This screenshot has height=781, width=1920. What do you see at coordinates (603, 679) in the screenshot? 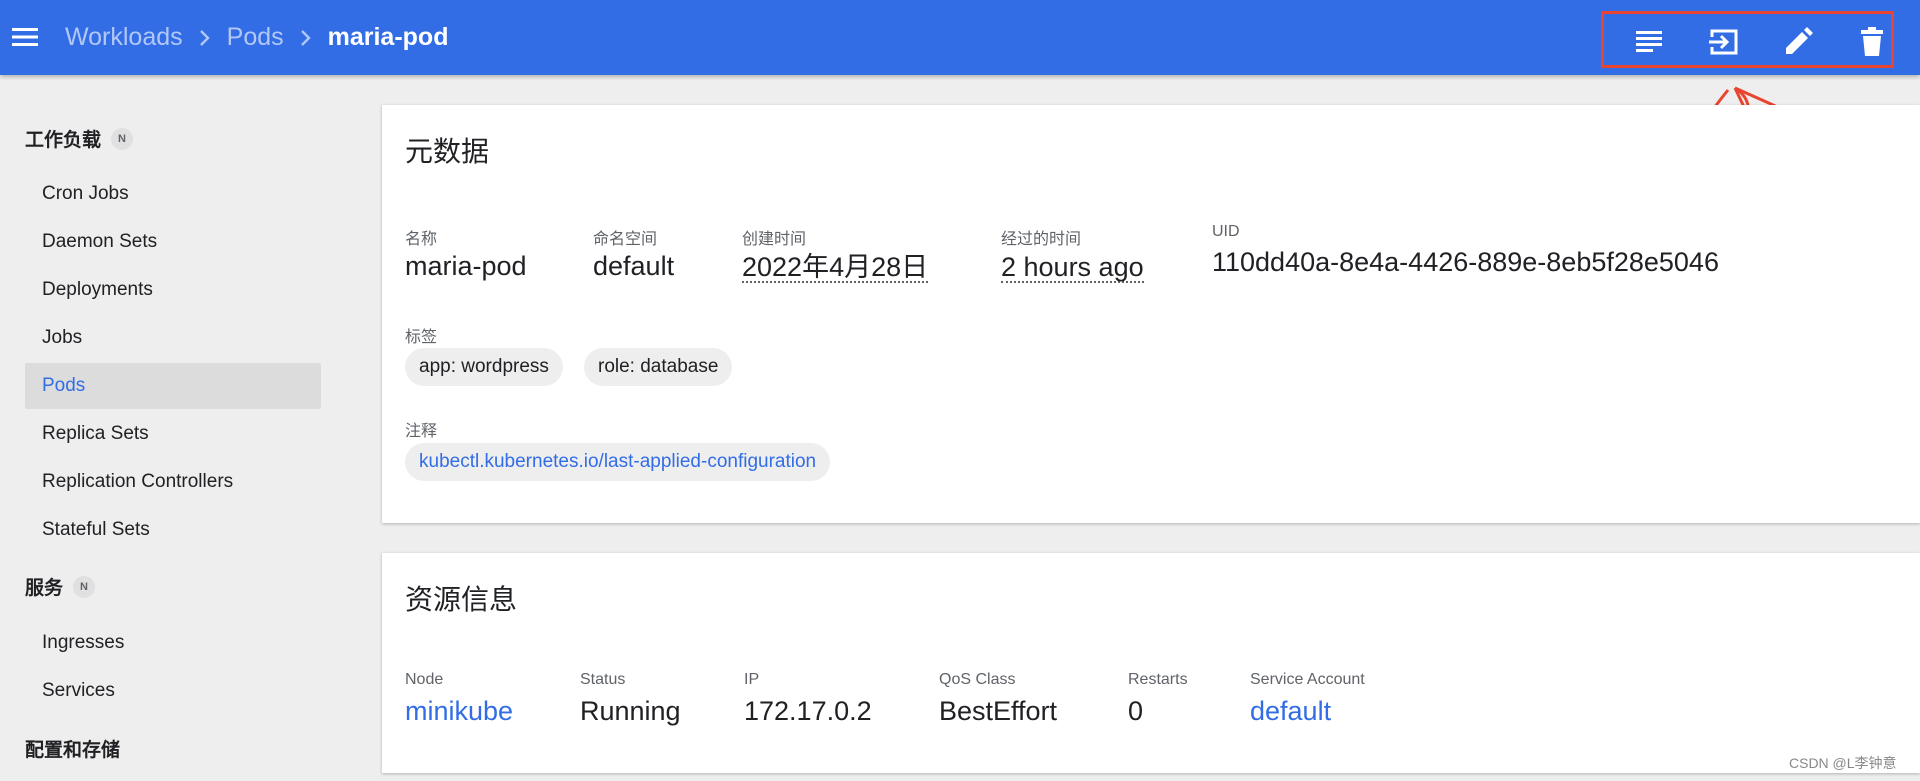
I see `field-label: Status` at bounding box center [603, 679].